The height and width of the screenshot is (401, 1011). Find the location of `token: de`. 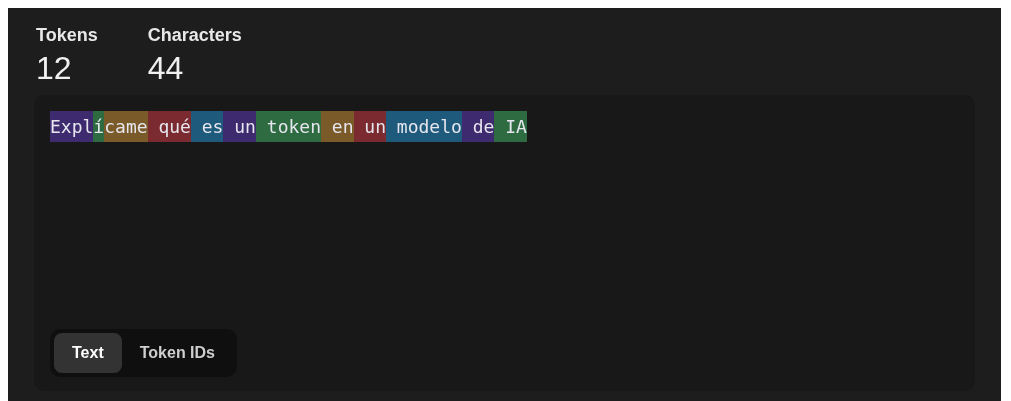

token: de is located at coordinates (478, 127).